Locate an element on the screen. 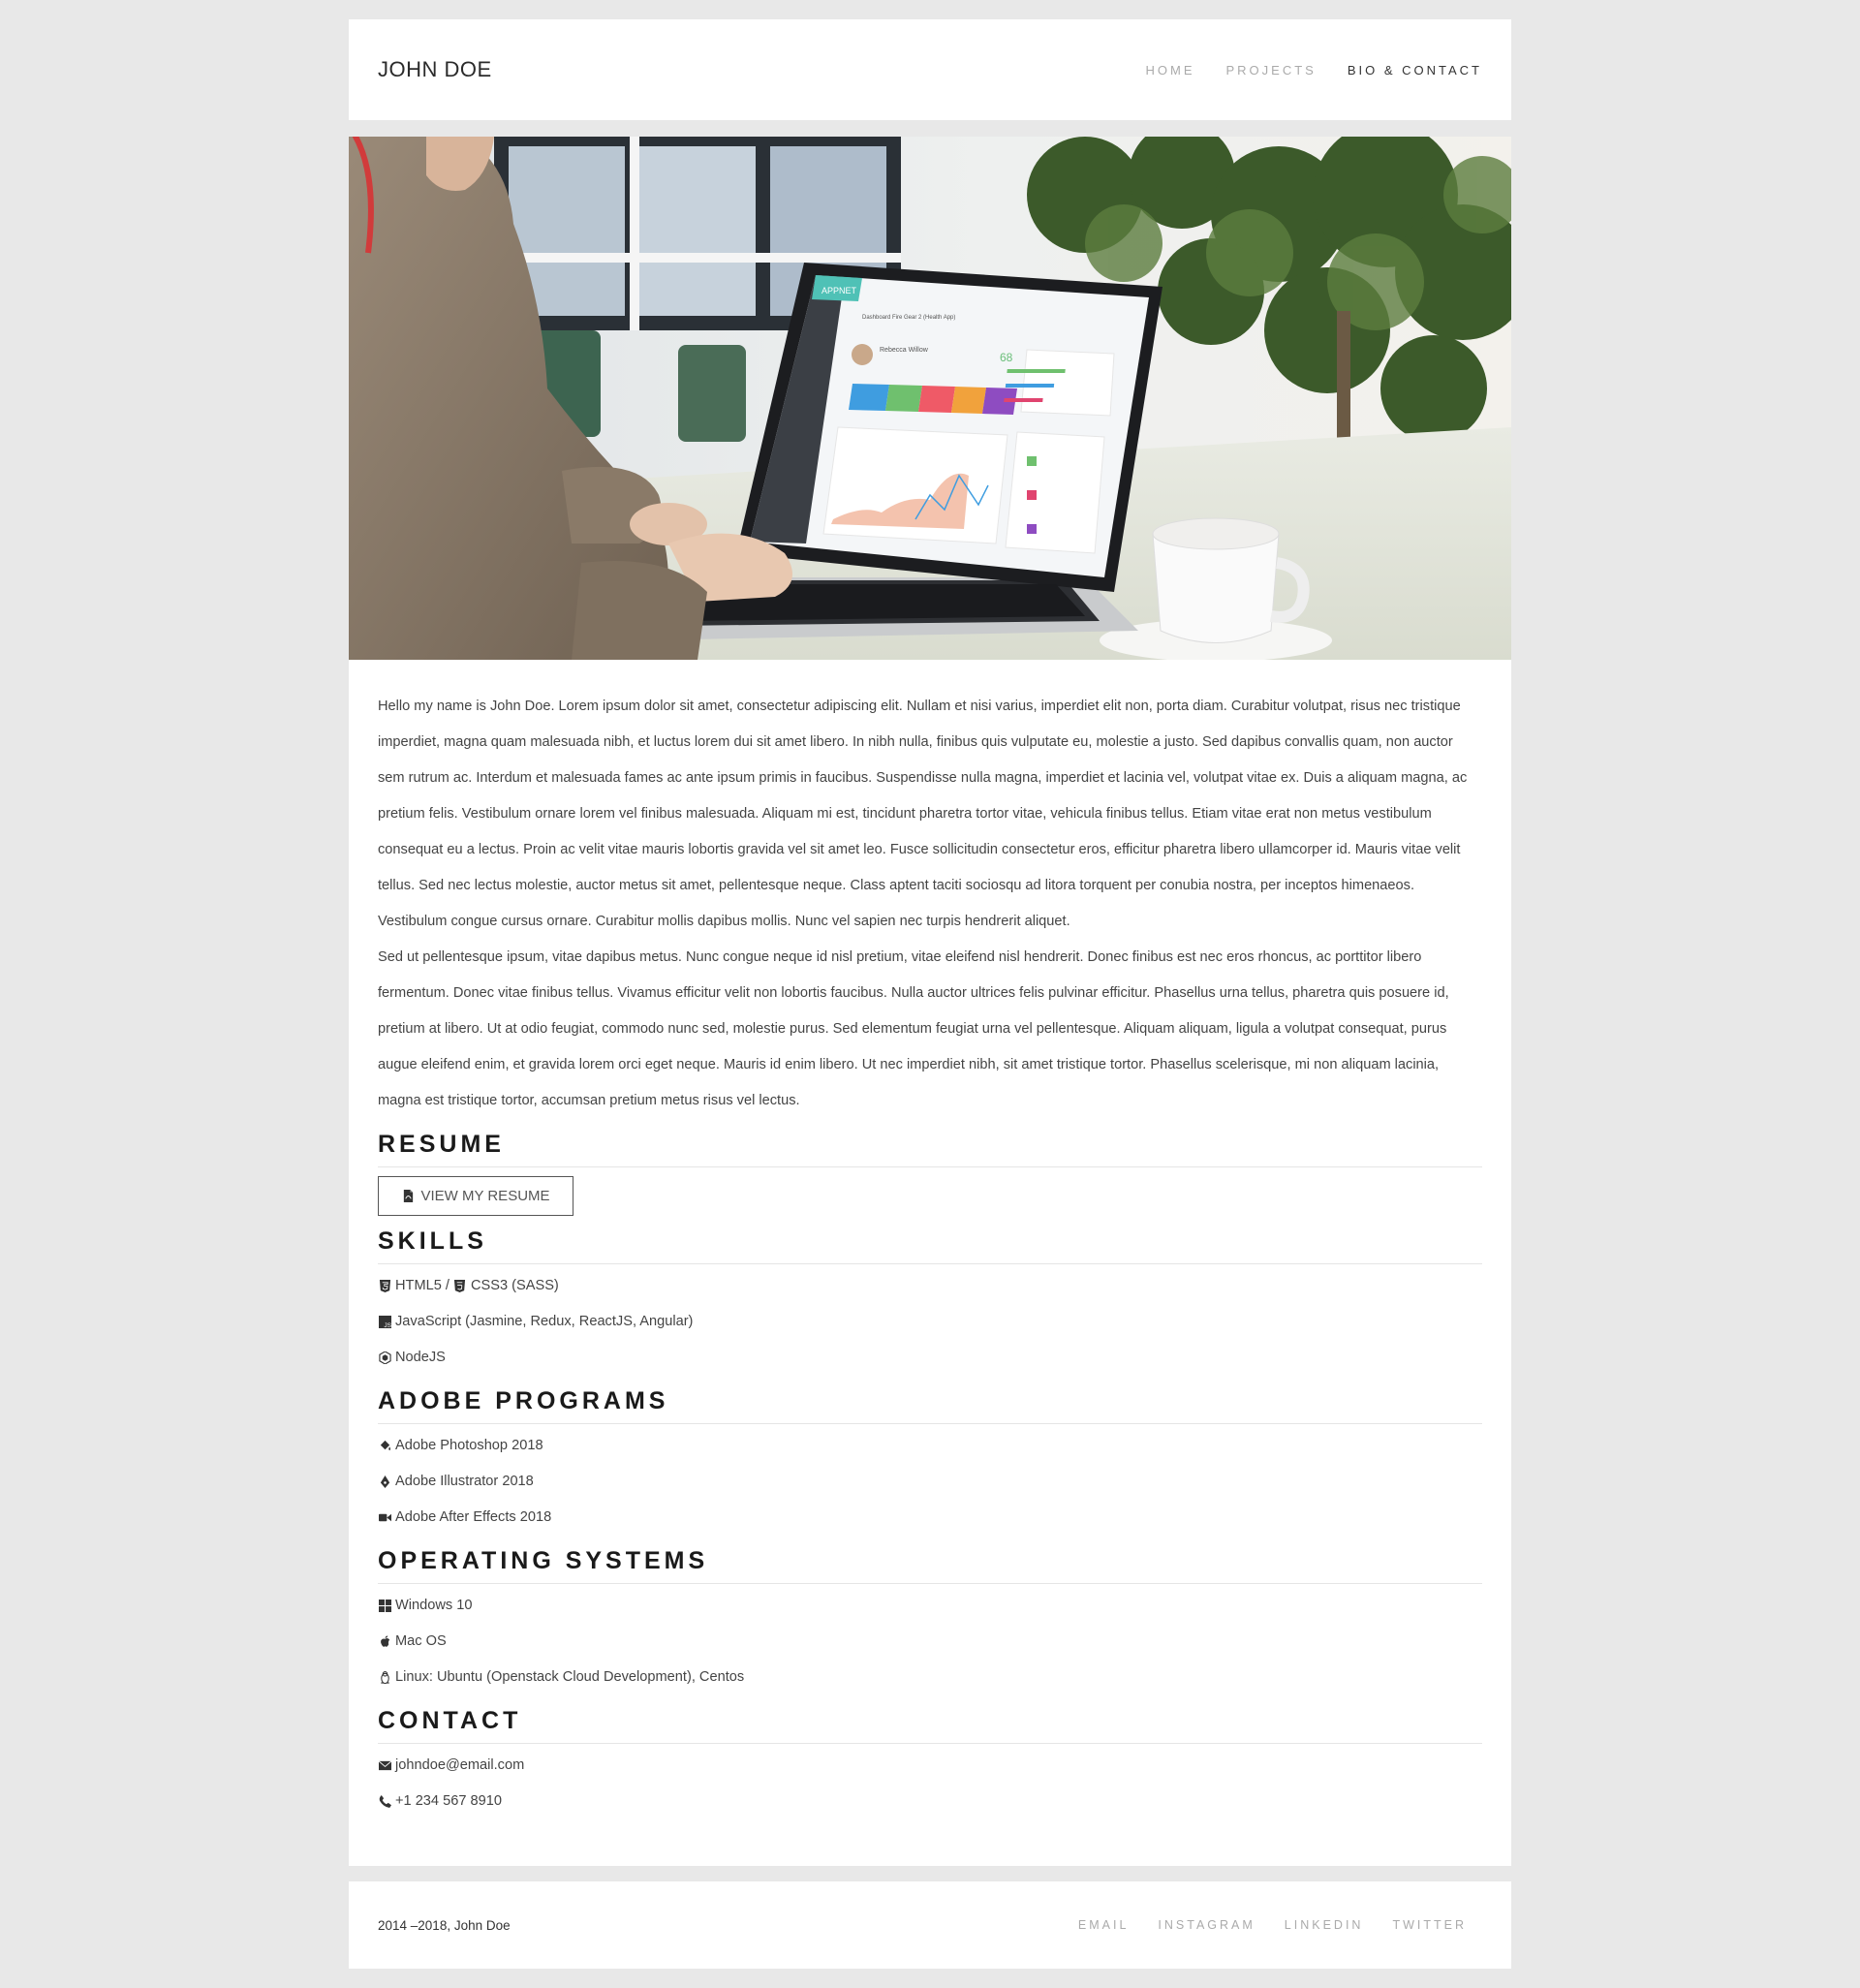 Image resolution: width=1860 pixels, height=1988 pixels. hero-big-number: 68 is located at coordinates (1006, 357).